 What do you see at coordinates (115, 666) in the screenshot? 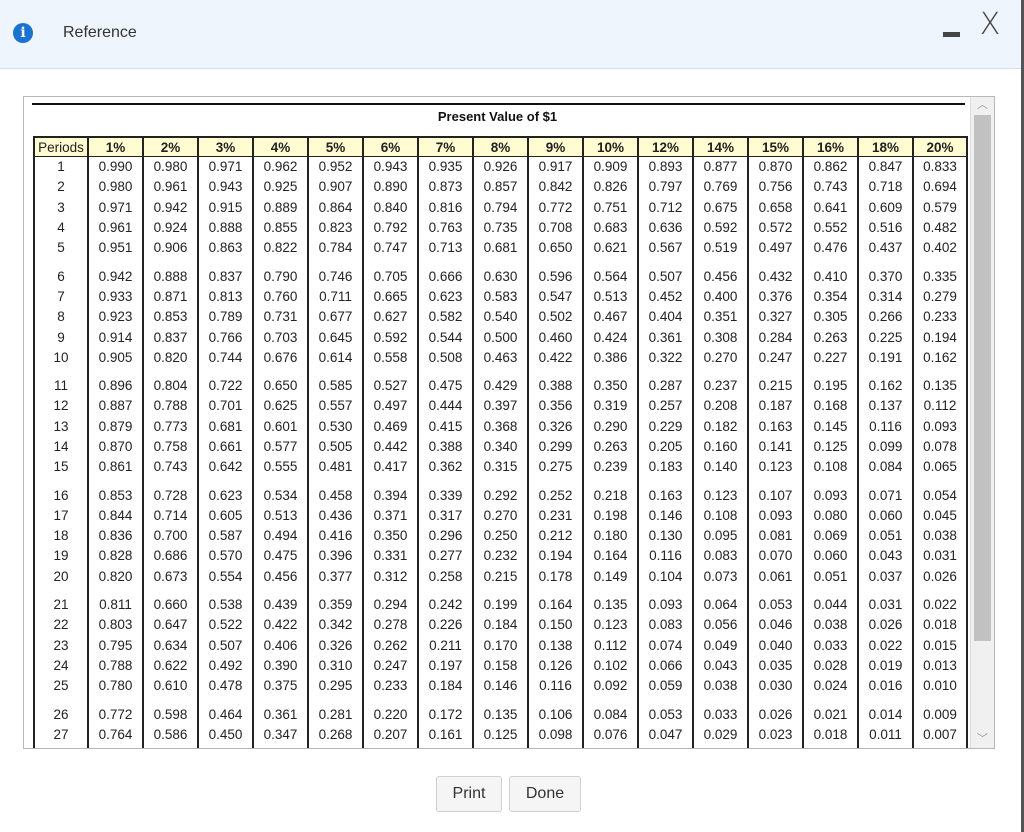
I see `value-cell: 0.788` at bounding box center [115, 666].